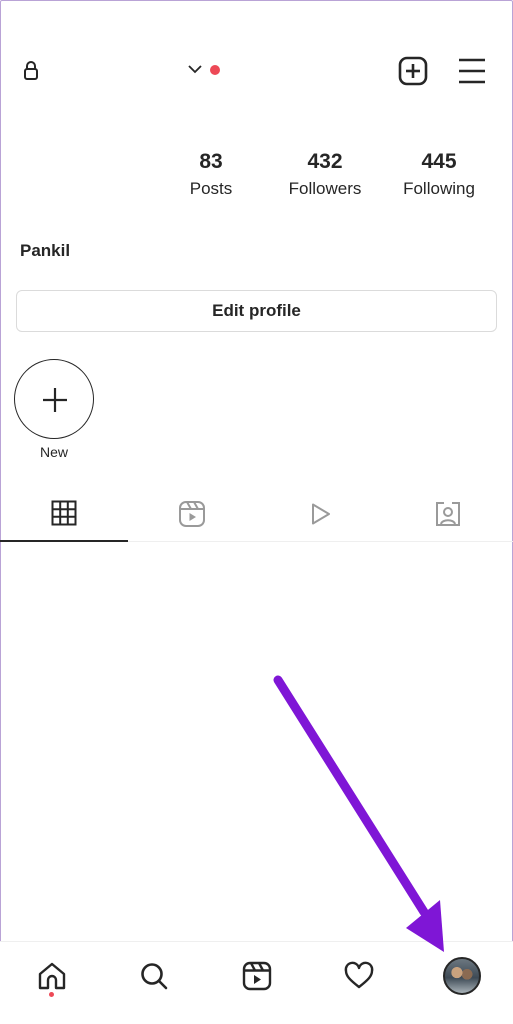  I want to click on edit-profile-button: Edit profile, so click(256, 311).